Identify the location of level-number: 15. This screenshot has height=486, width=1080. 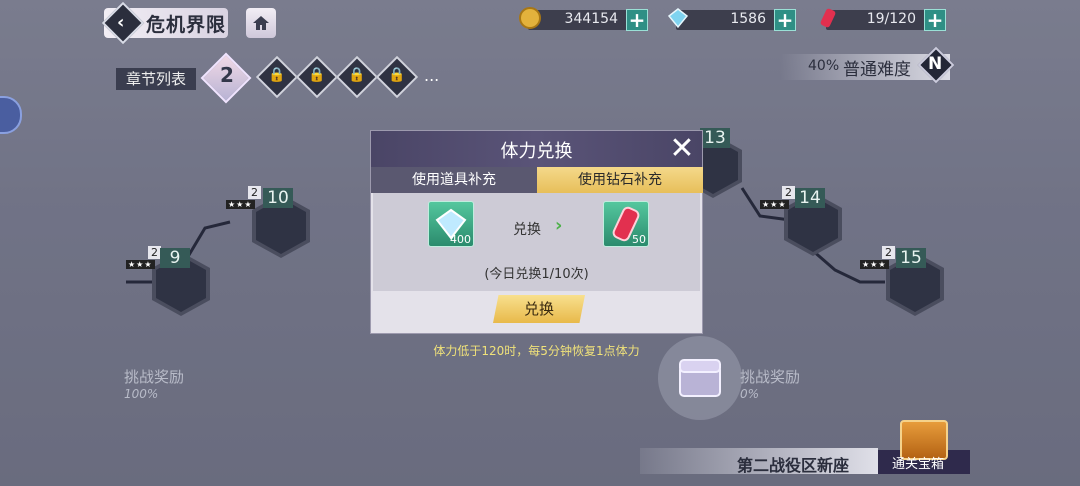
(911, 258).